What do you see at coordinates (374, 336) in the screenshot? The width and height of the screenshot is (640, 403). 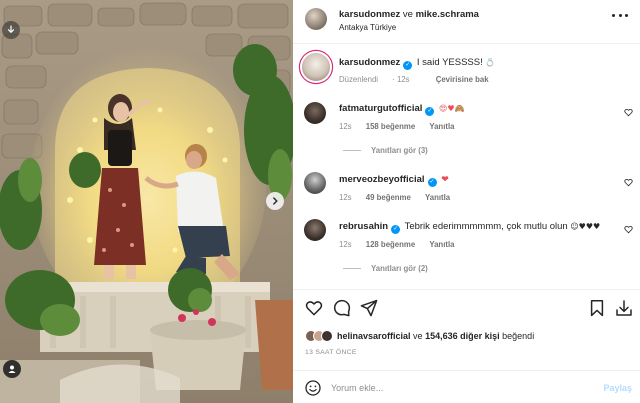 I see `first-liker: helinavsarofficial` at bounding box center [374, 336].